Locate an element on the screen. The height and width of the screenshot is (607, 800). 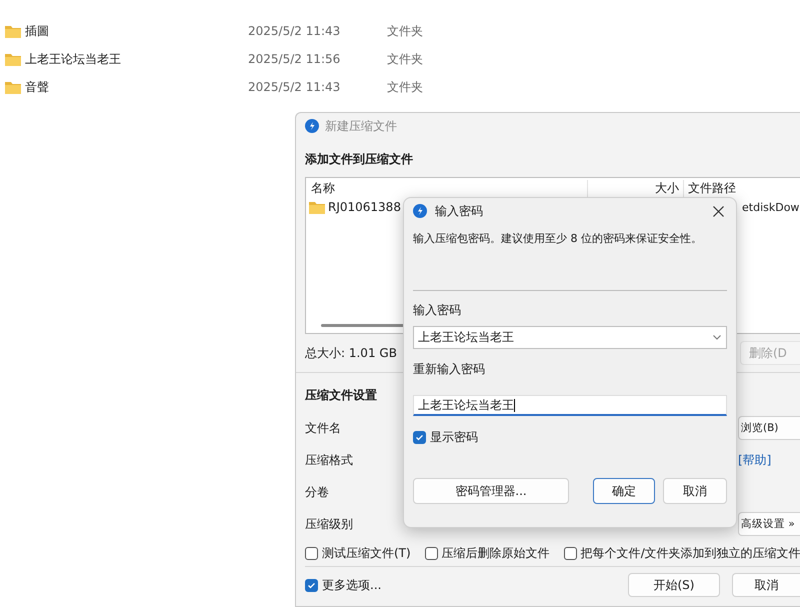
check-icon is located at coordinates (419, 437).